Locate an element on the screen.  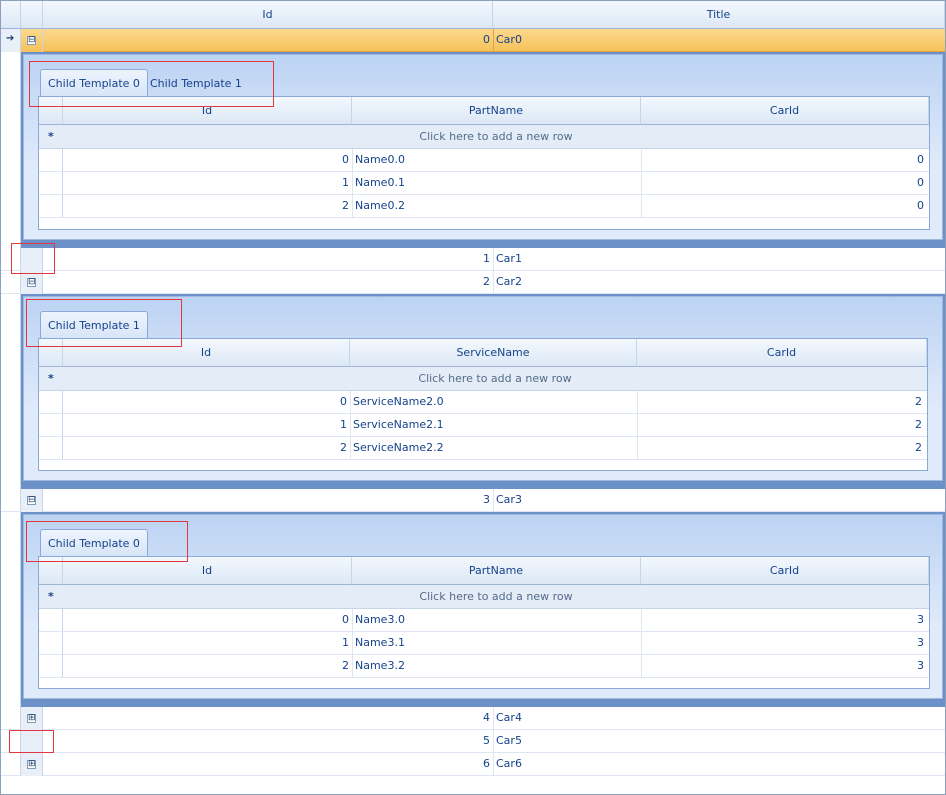
child-row: 0 Name0.0 0 is located at coordinates (484, 160).